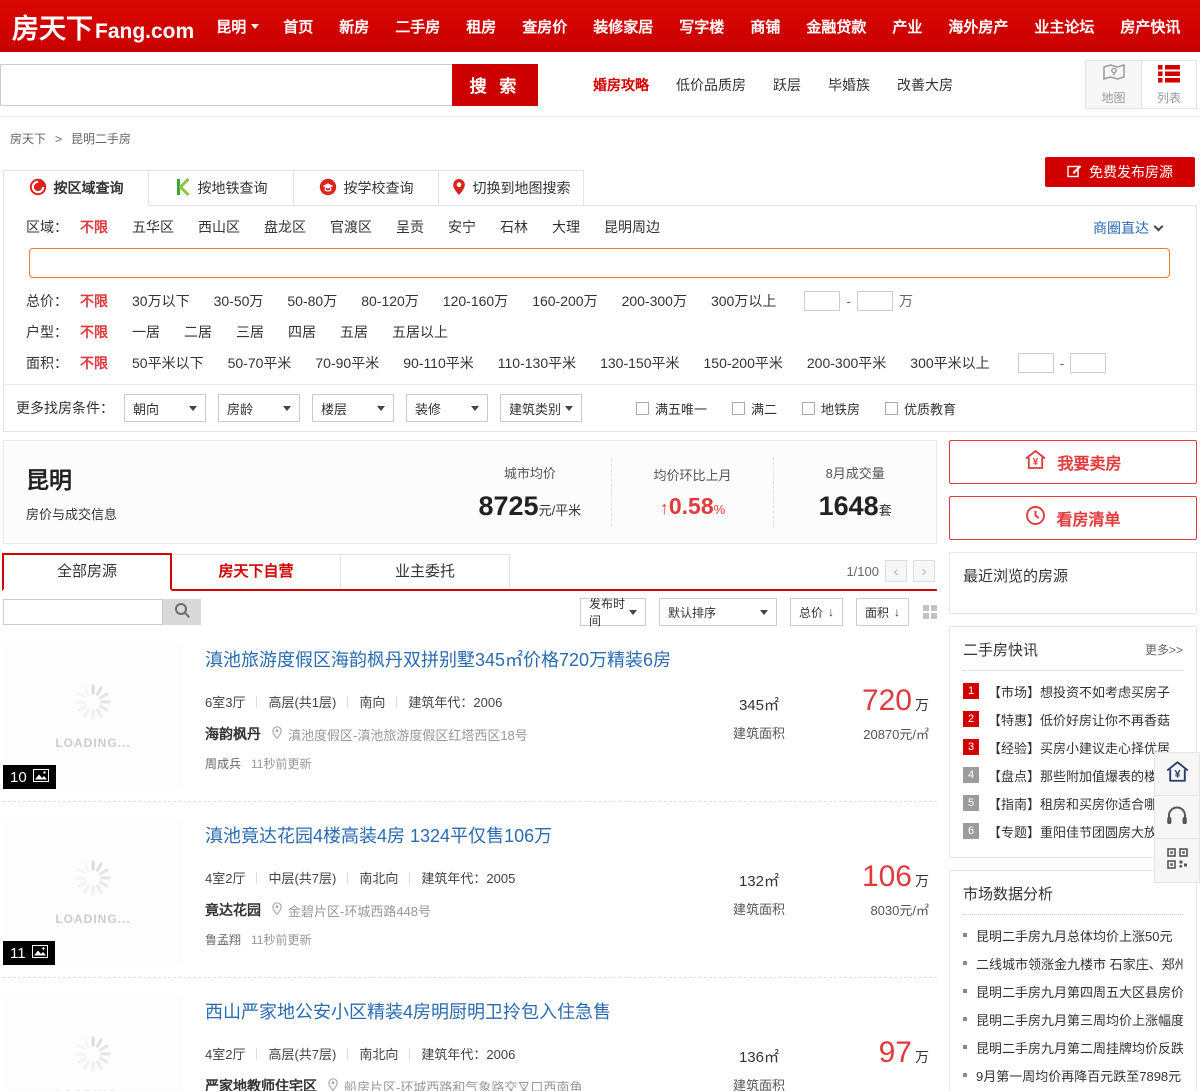 The width and height of the screenshot is (1200, 1091). What do you see at coordinates (1120, 172) in the screenshot?
I see `publish-listing-button: 免费发布房源` at bounding box center [1120, 172].